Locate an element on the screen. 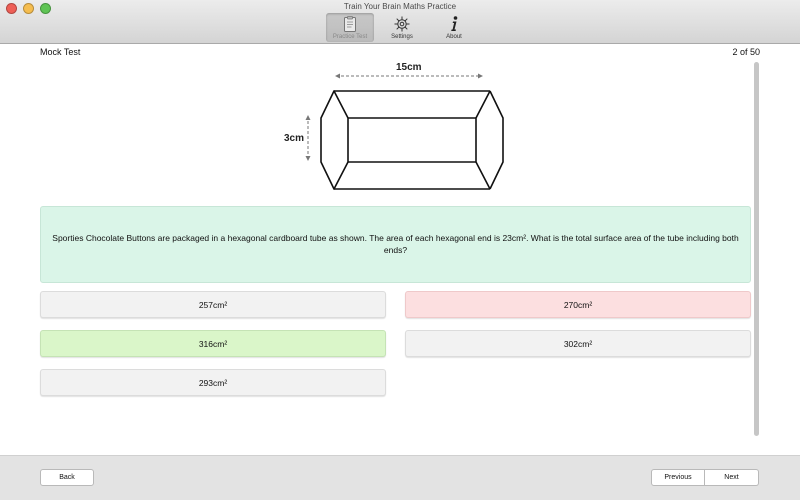  side-label: 3cm is located at coordinates (294, 138).